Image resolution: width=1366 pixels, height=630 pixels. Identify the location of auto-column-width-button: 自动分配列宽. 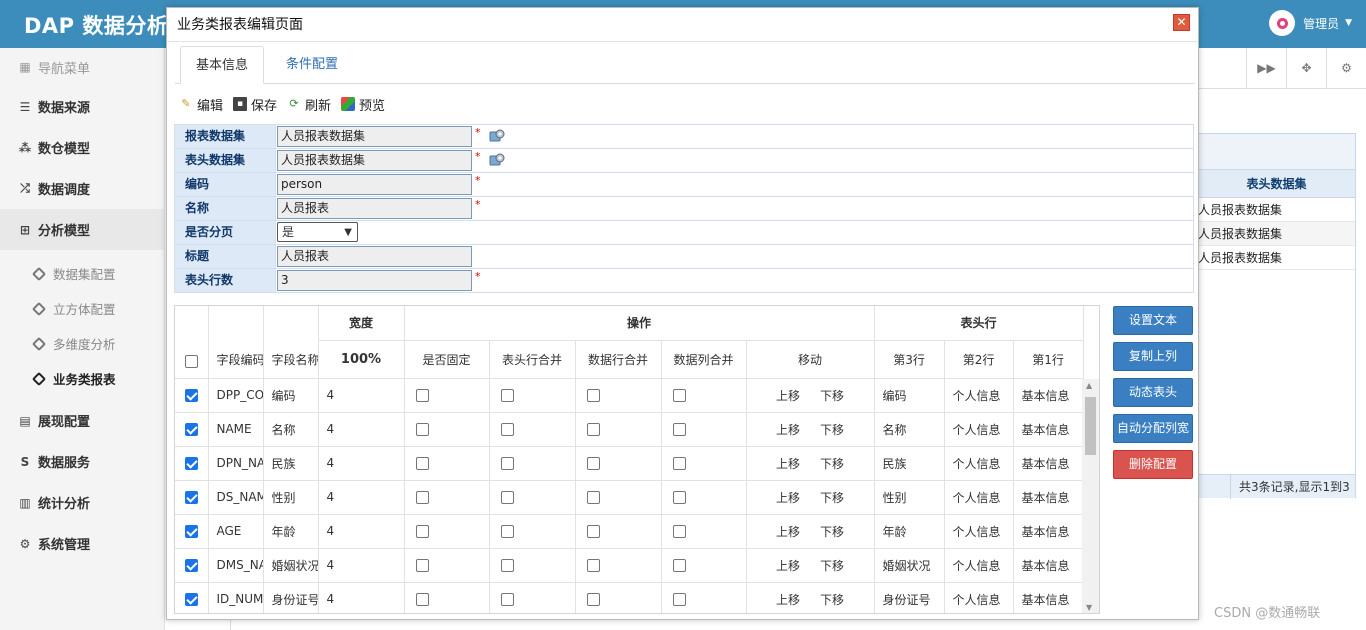
(1153, 428).